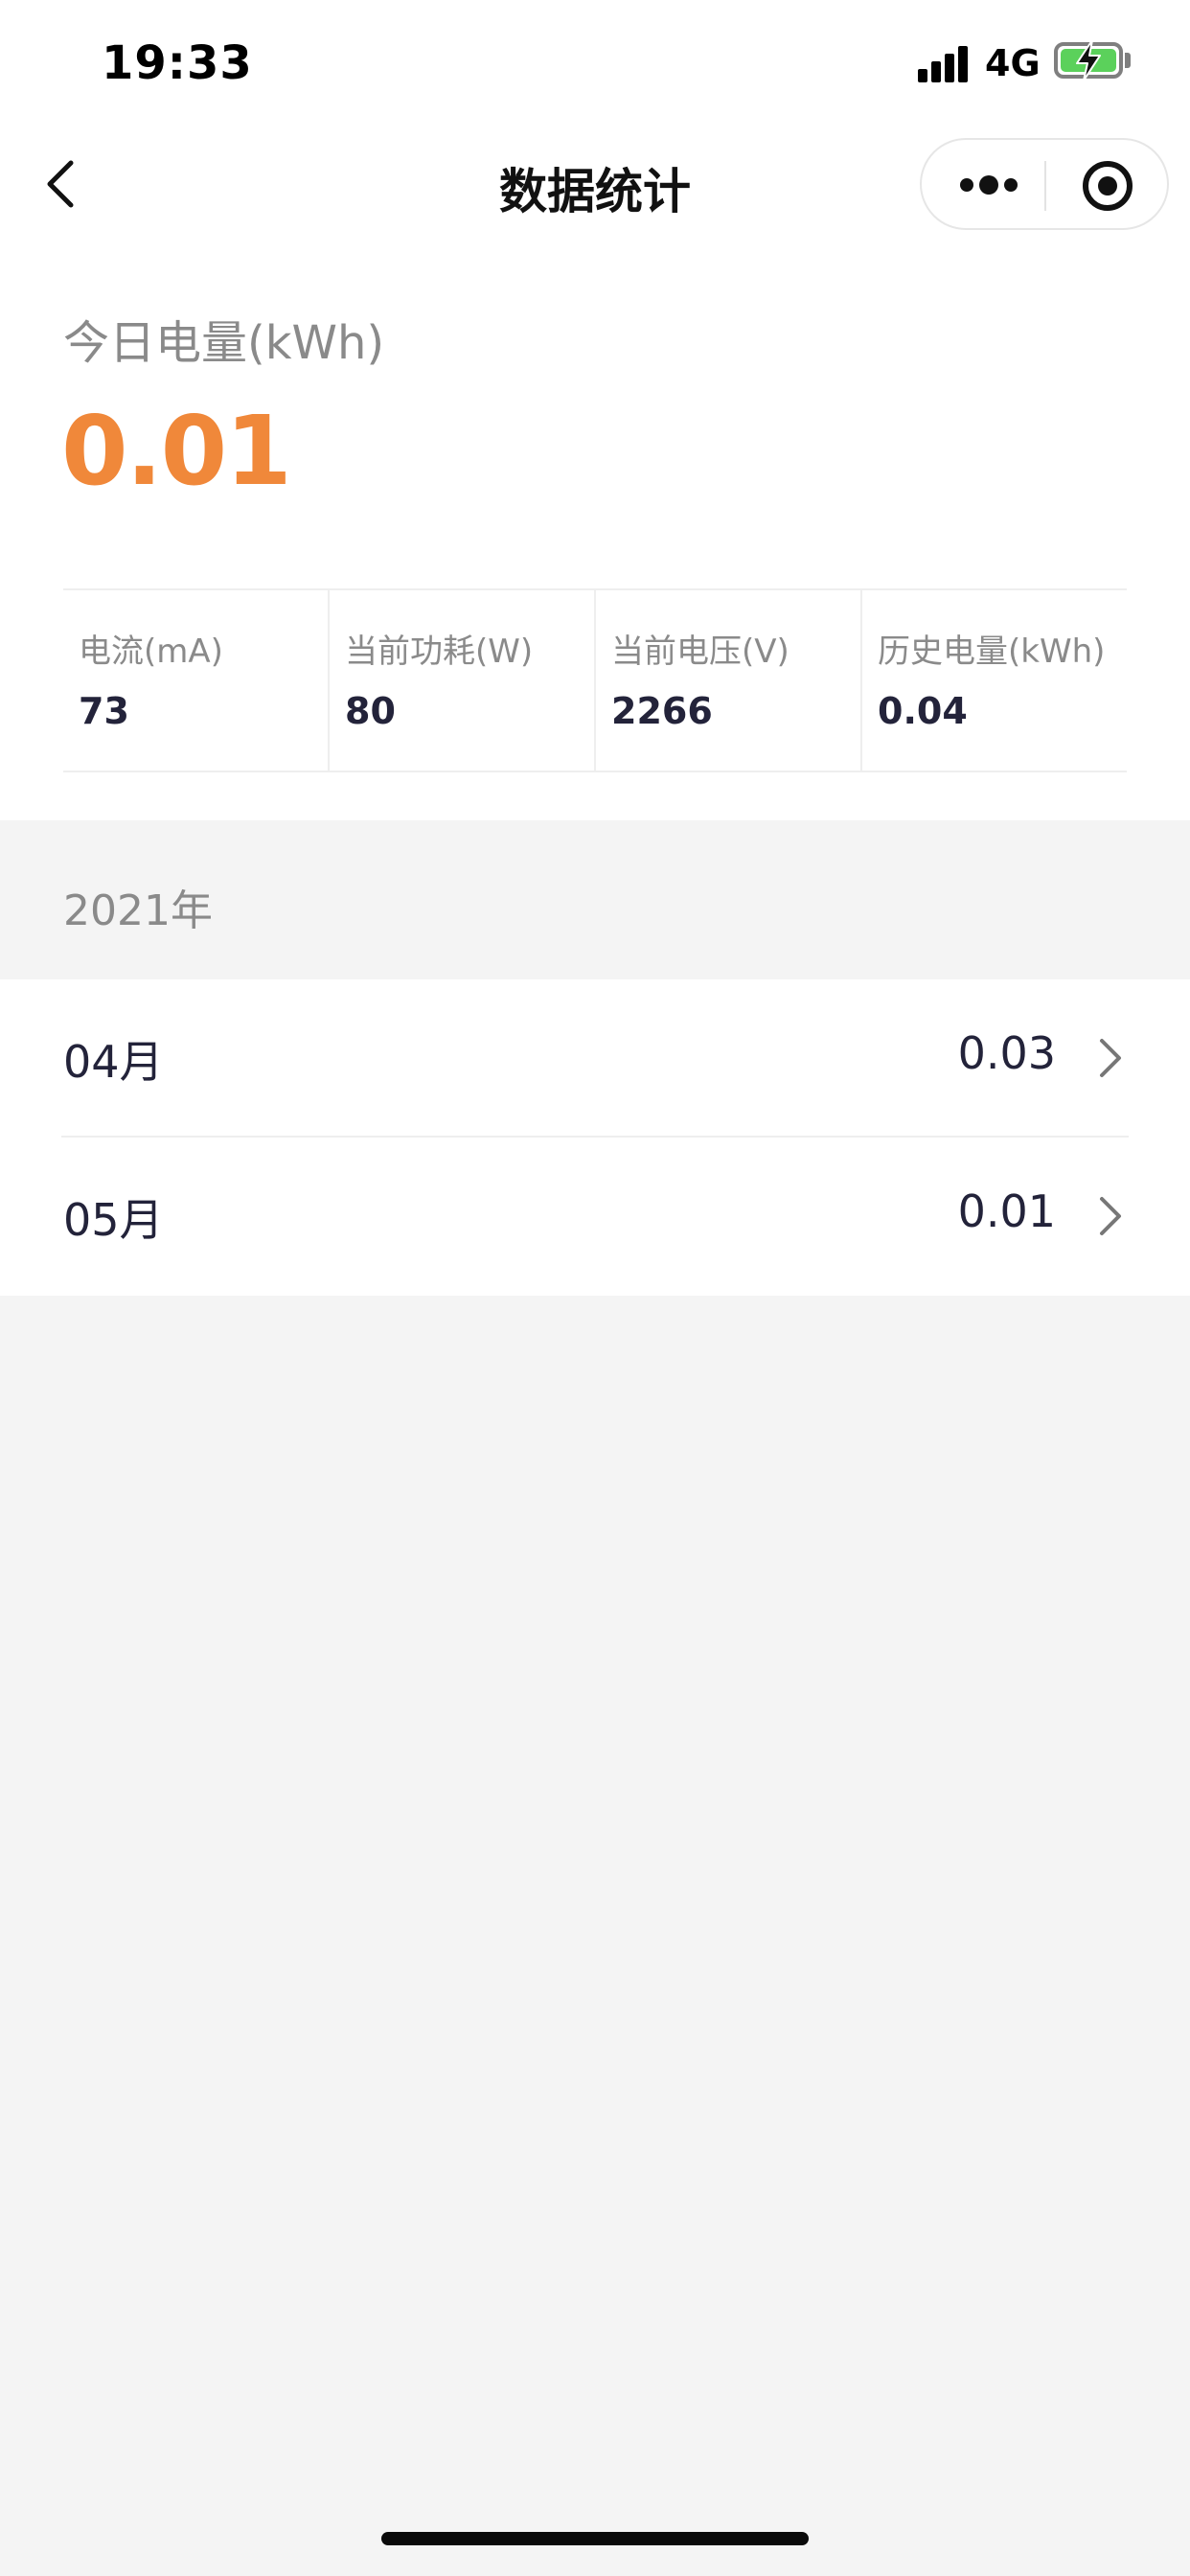 The width and height of the screenshot is (1190, 2576). I want to click on nav-bar: 数据统计, so click(595, 184).